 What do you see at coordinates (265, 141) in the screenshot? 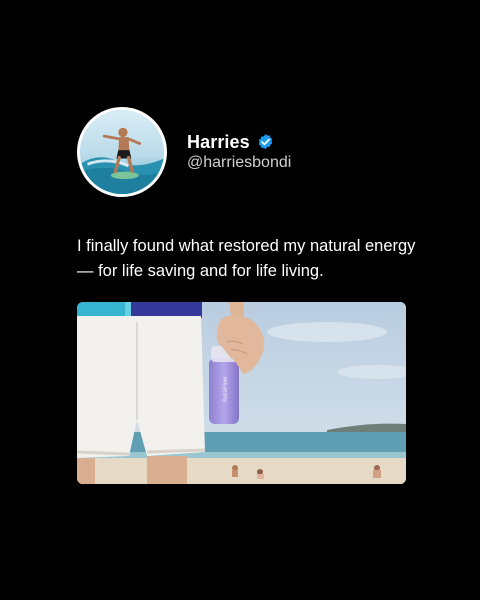
I see `verified-badge-icon` at bounding box center [265, 141].